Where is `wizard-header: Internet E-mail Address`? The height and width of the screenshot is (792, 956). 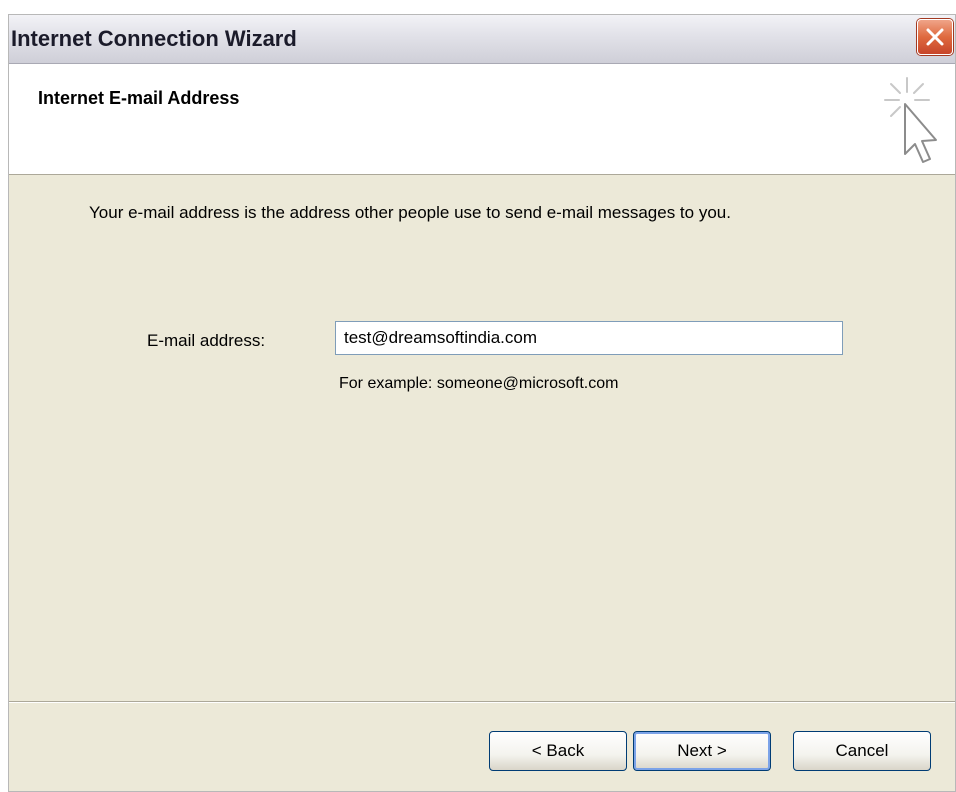
wizard-header: Internet E-mail Address is located at coordinates (482, 119).